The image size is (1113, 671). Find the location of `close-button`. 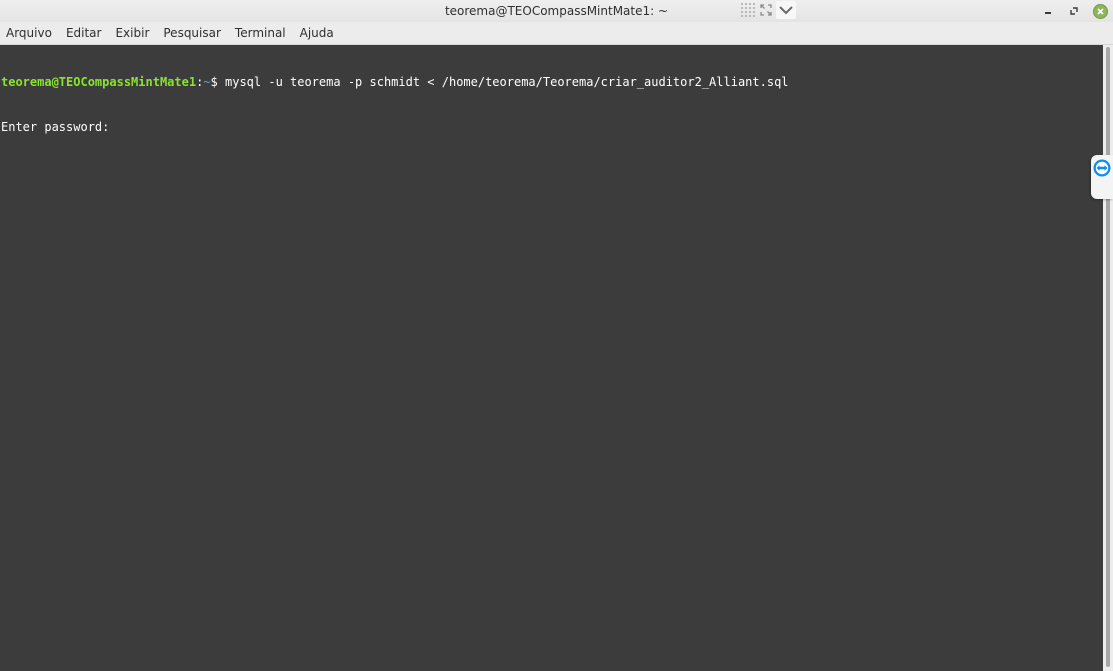

close-button is located at coordinates (1100, 11).